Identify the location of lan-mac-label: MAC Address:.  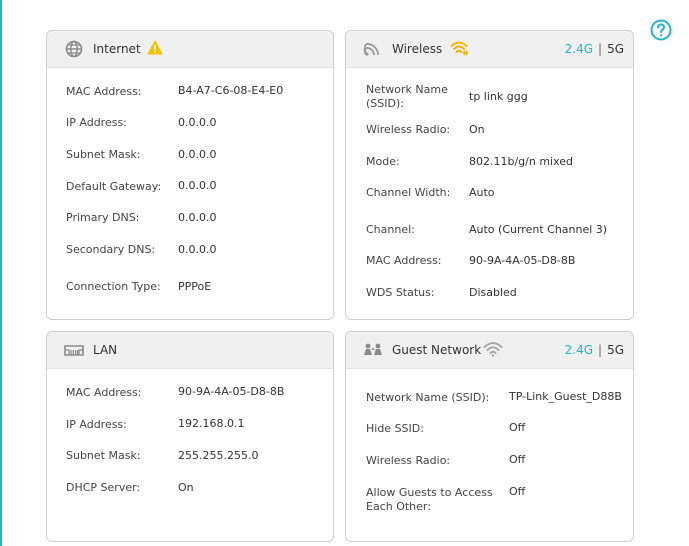
(104, 392).